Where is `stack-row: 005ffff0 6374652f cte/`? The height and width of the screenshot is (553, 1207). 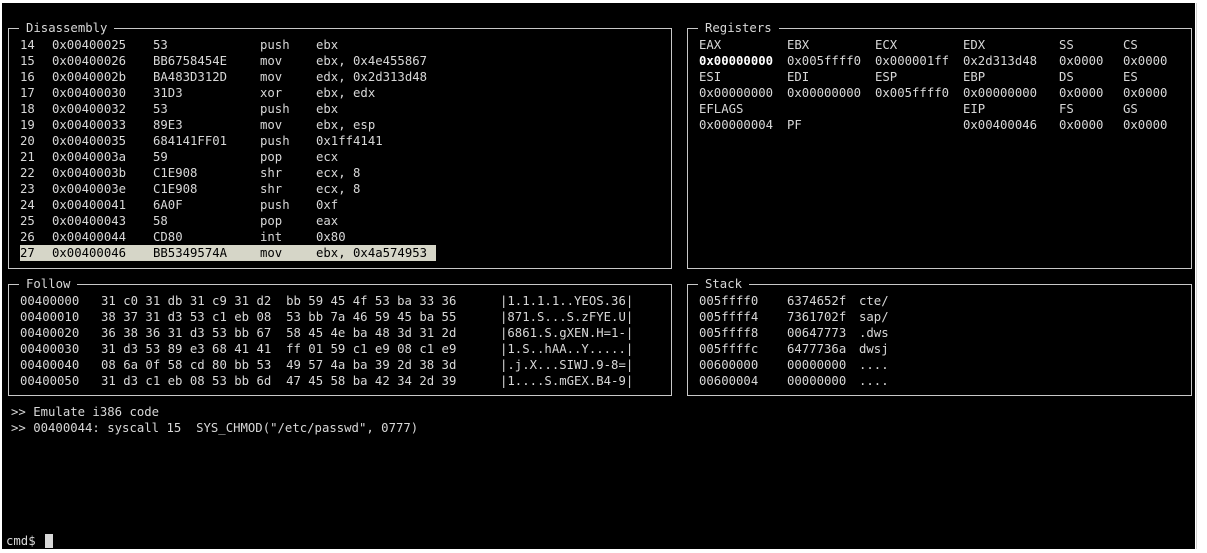
stack-row: 005ffff0 6374652f cte/ is located at coordinates (939, 301).